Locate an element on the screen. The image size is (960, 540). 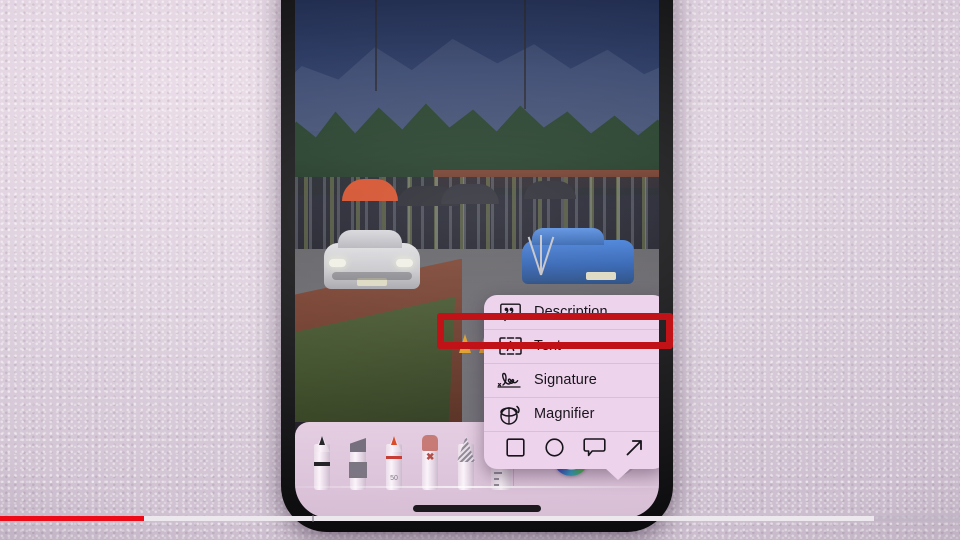
dark-umbrella-b is located at coordinates (469, 193).